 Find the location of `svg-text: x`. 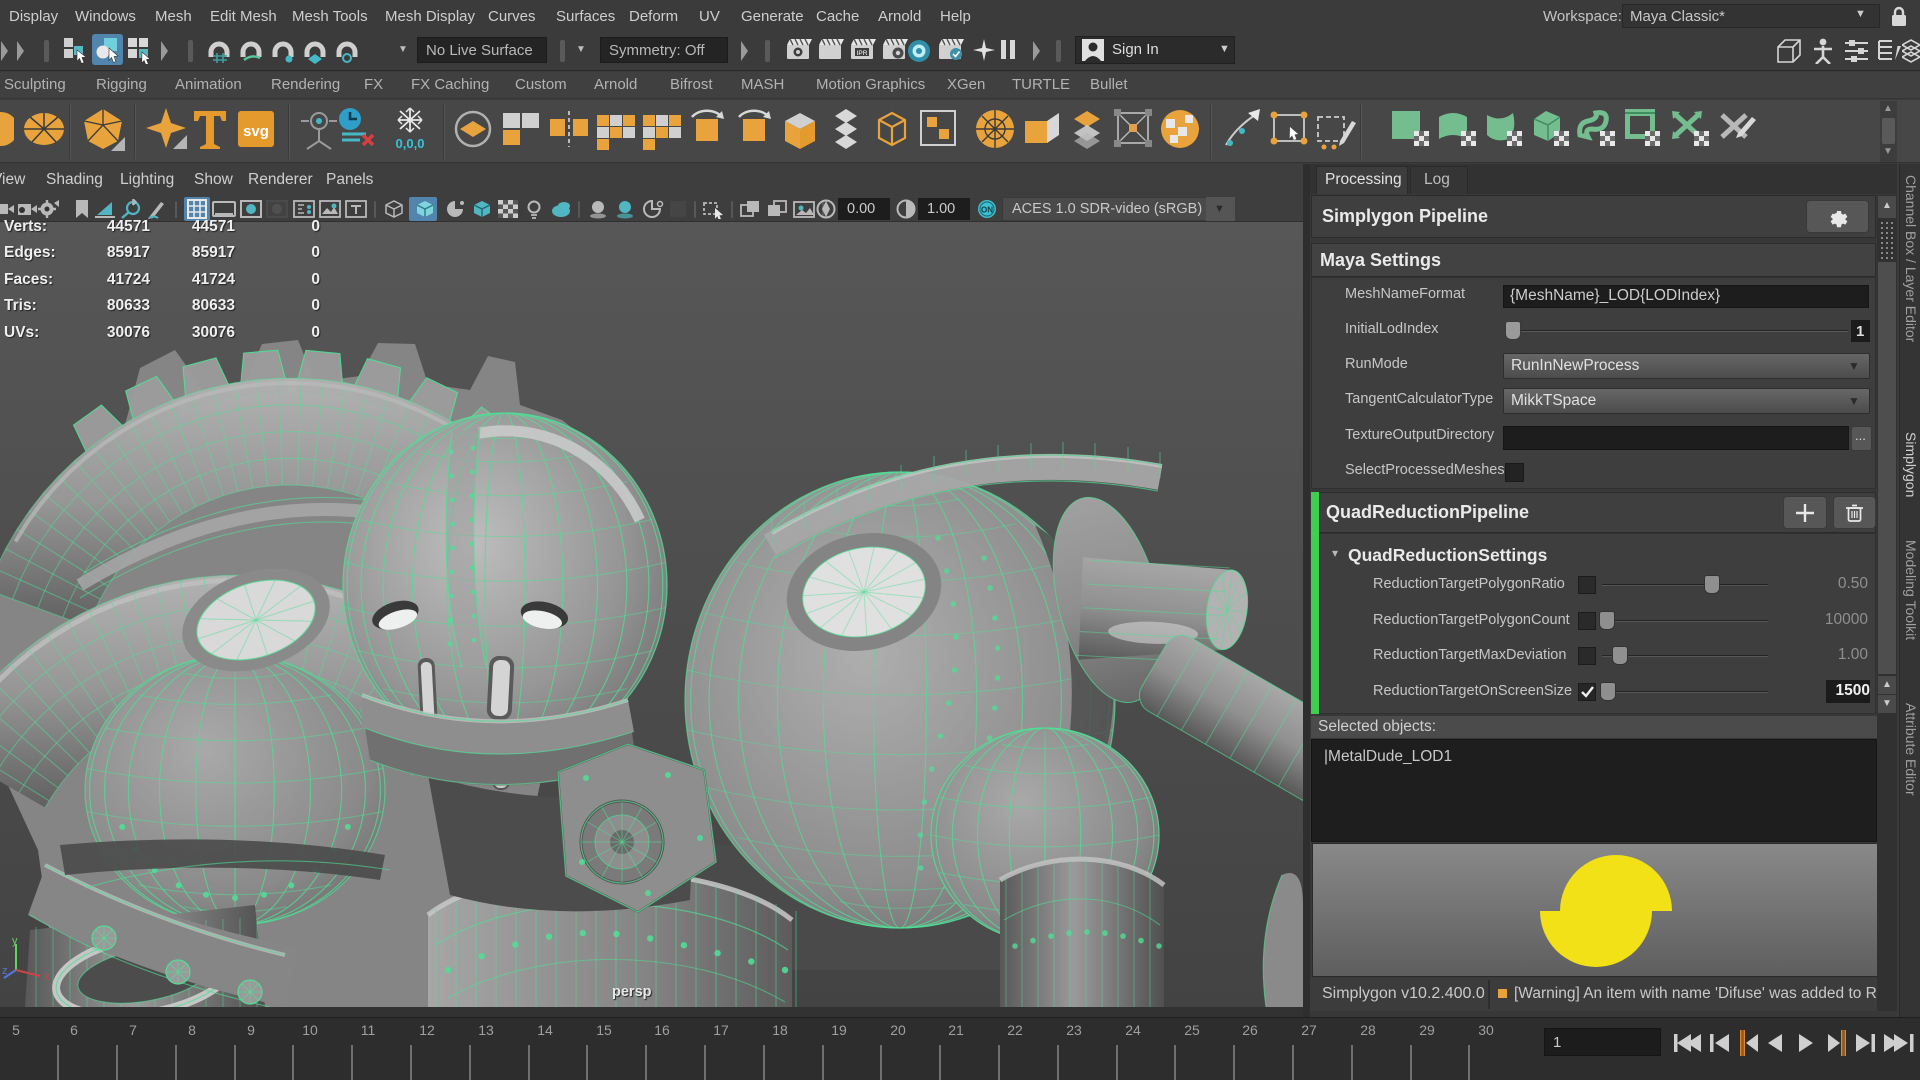

svg-text: x is located at coordinates (47, 976).